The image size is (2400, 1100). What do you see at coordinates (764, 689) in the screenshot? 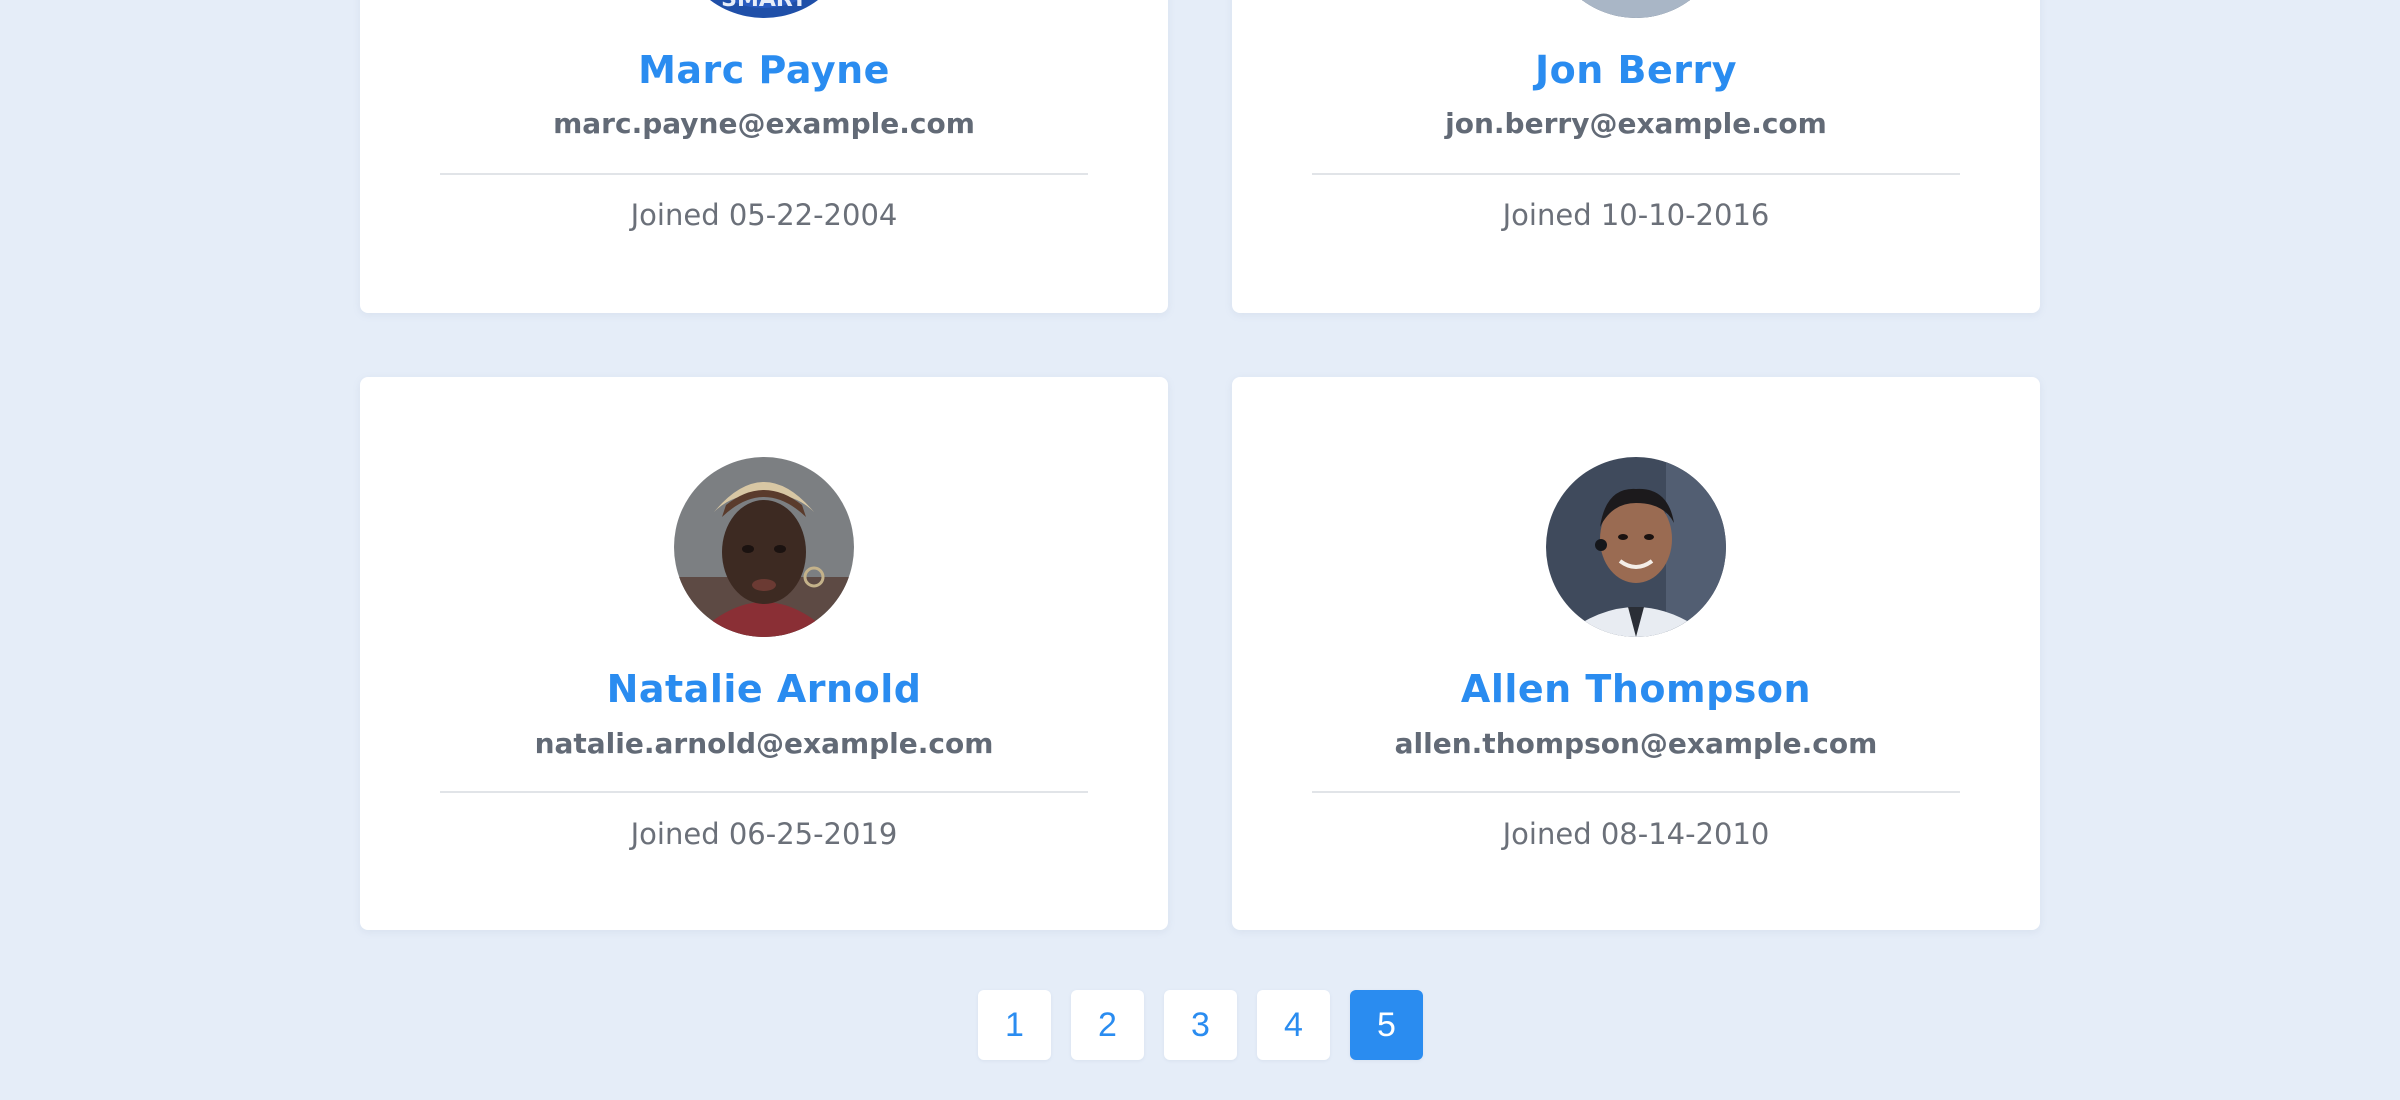
I see `user-name: Natalie Arnold` at bounding box center [764, 689].